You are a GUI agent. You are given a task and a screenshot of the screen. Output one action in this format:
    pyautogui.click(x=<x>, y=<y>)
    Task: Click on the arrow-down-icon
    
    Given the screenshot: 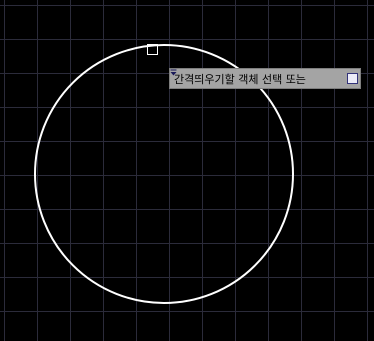 What is the action you would take?
    pyautogui.click(x=264, y=76)
    